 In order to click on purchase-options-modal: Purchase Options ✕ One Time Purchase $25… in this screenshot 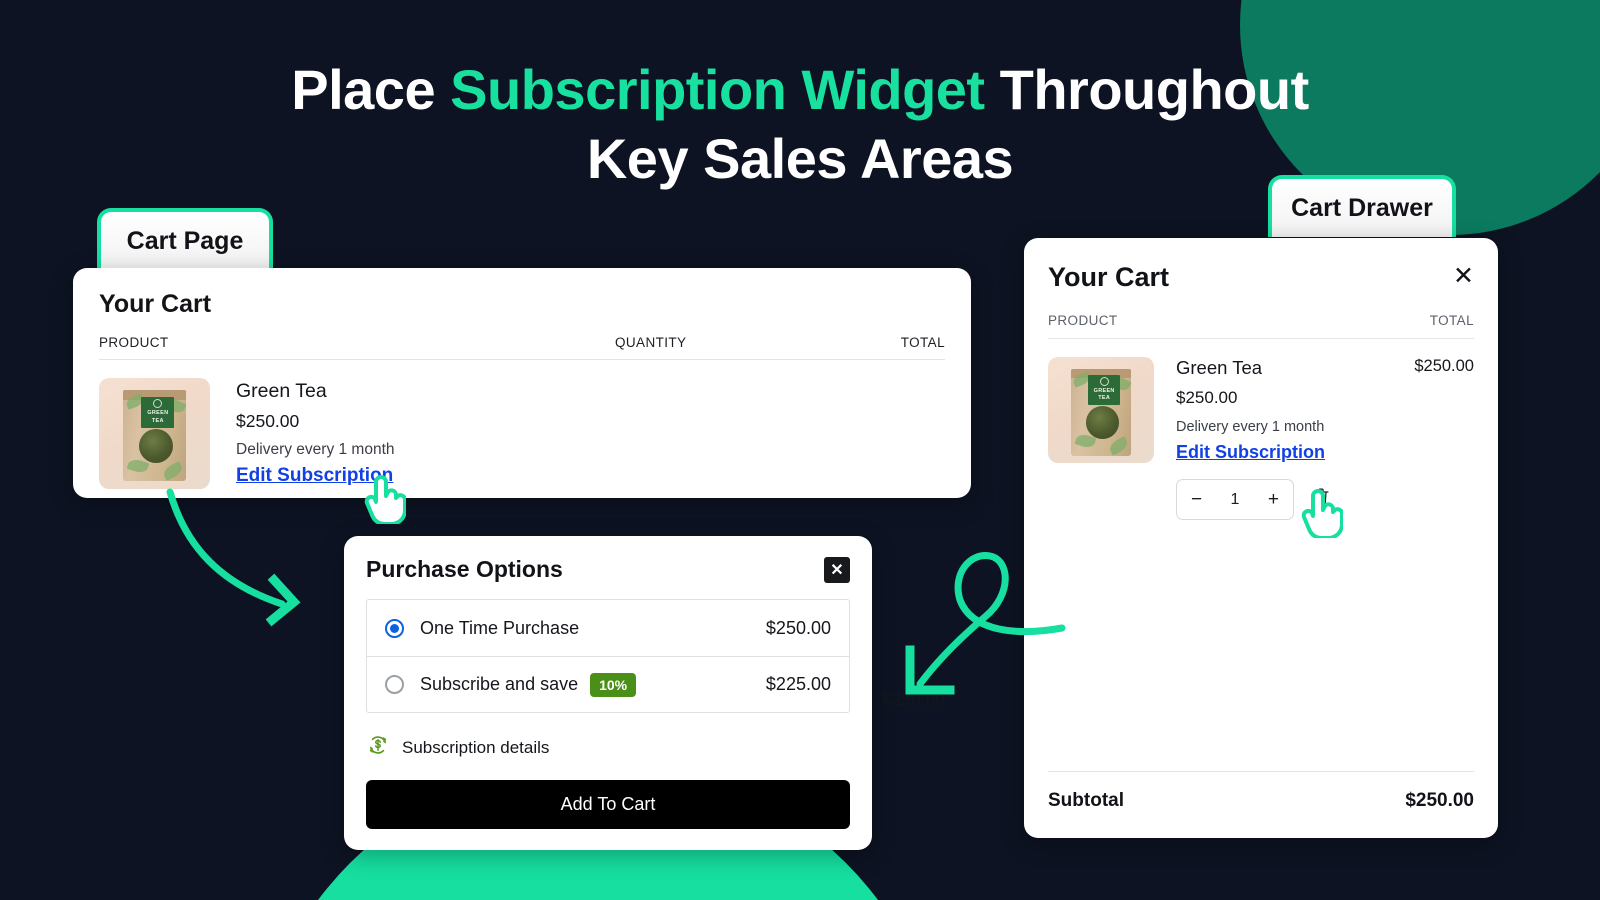, I will do `click(608, 693)`.